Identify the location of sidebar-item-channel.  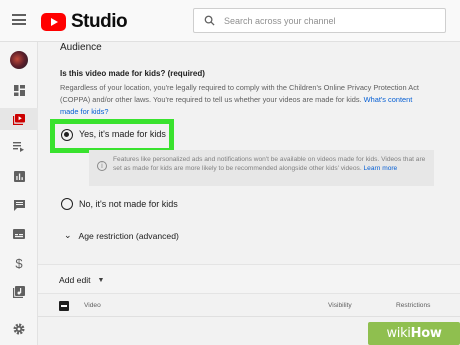
(19, 60).